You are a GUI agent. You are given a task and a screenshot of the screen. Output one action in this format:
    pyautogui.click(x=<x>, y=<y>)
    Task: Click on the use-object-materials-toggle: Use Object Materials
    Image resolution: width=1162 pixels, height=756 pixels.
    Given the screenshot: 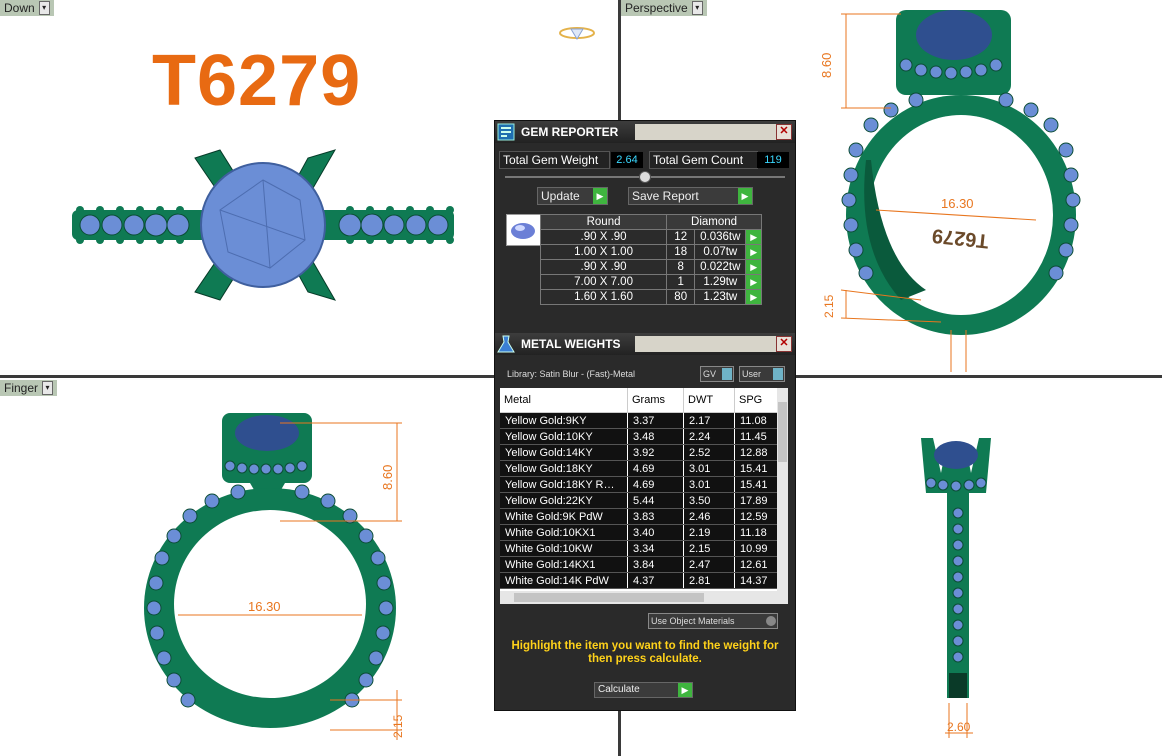 What is the action you would take?
    pyautogui.click(x=713, y=621)
    